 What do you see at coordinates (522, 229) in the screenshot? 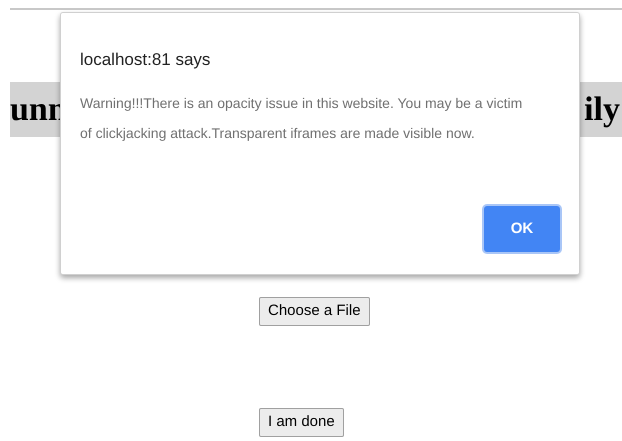
I see `ok-button: OK` at bounding box center [522, 229].